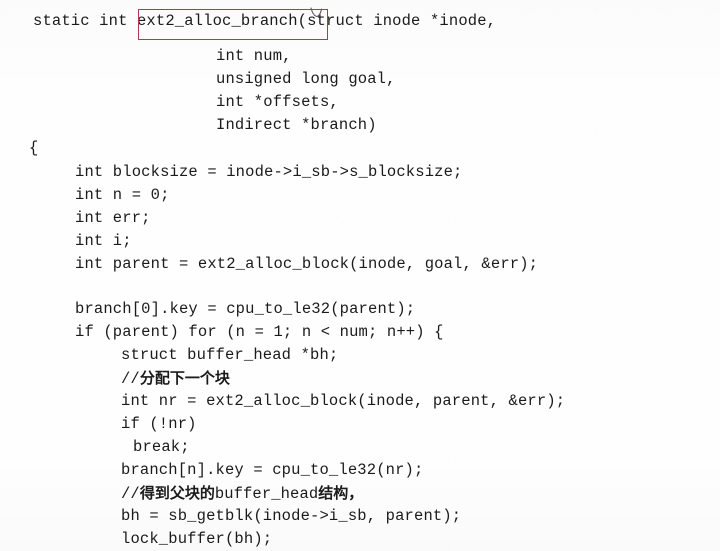 The image size is (720, 551). Describe the element at coordinates (184, 378) in the screenshot. I see `chinese-comment-text: 分配下一个块` at that location.